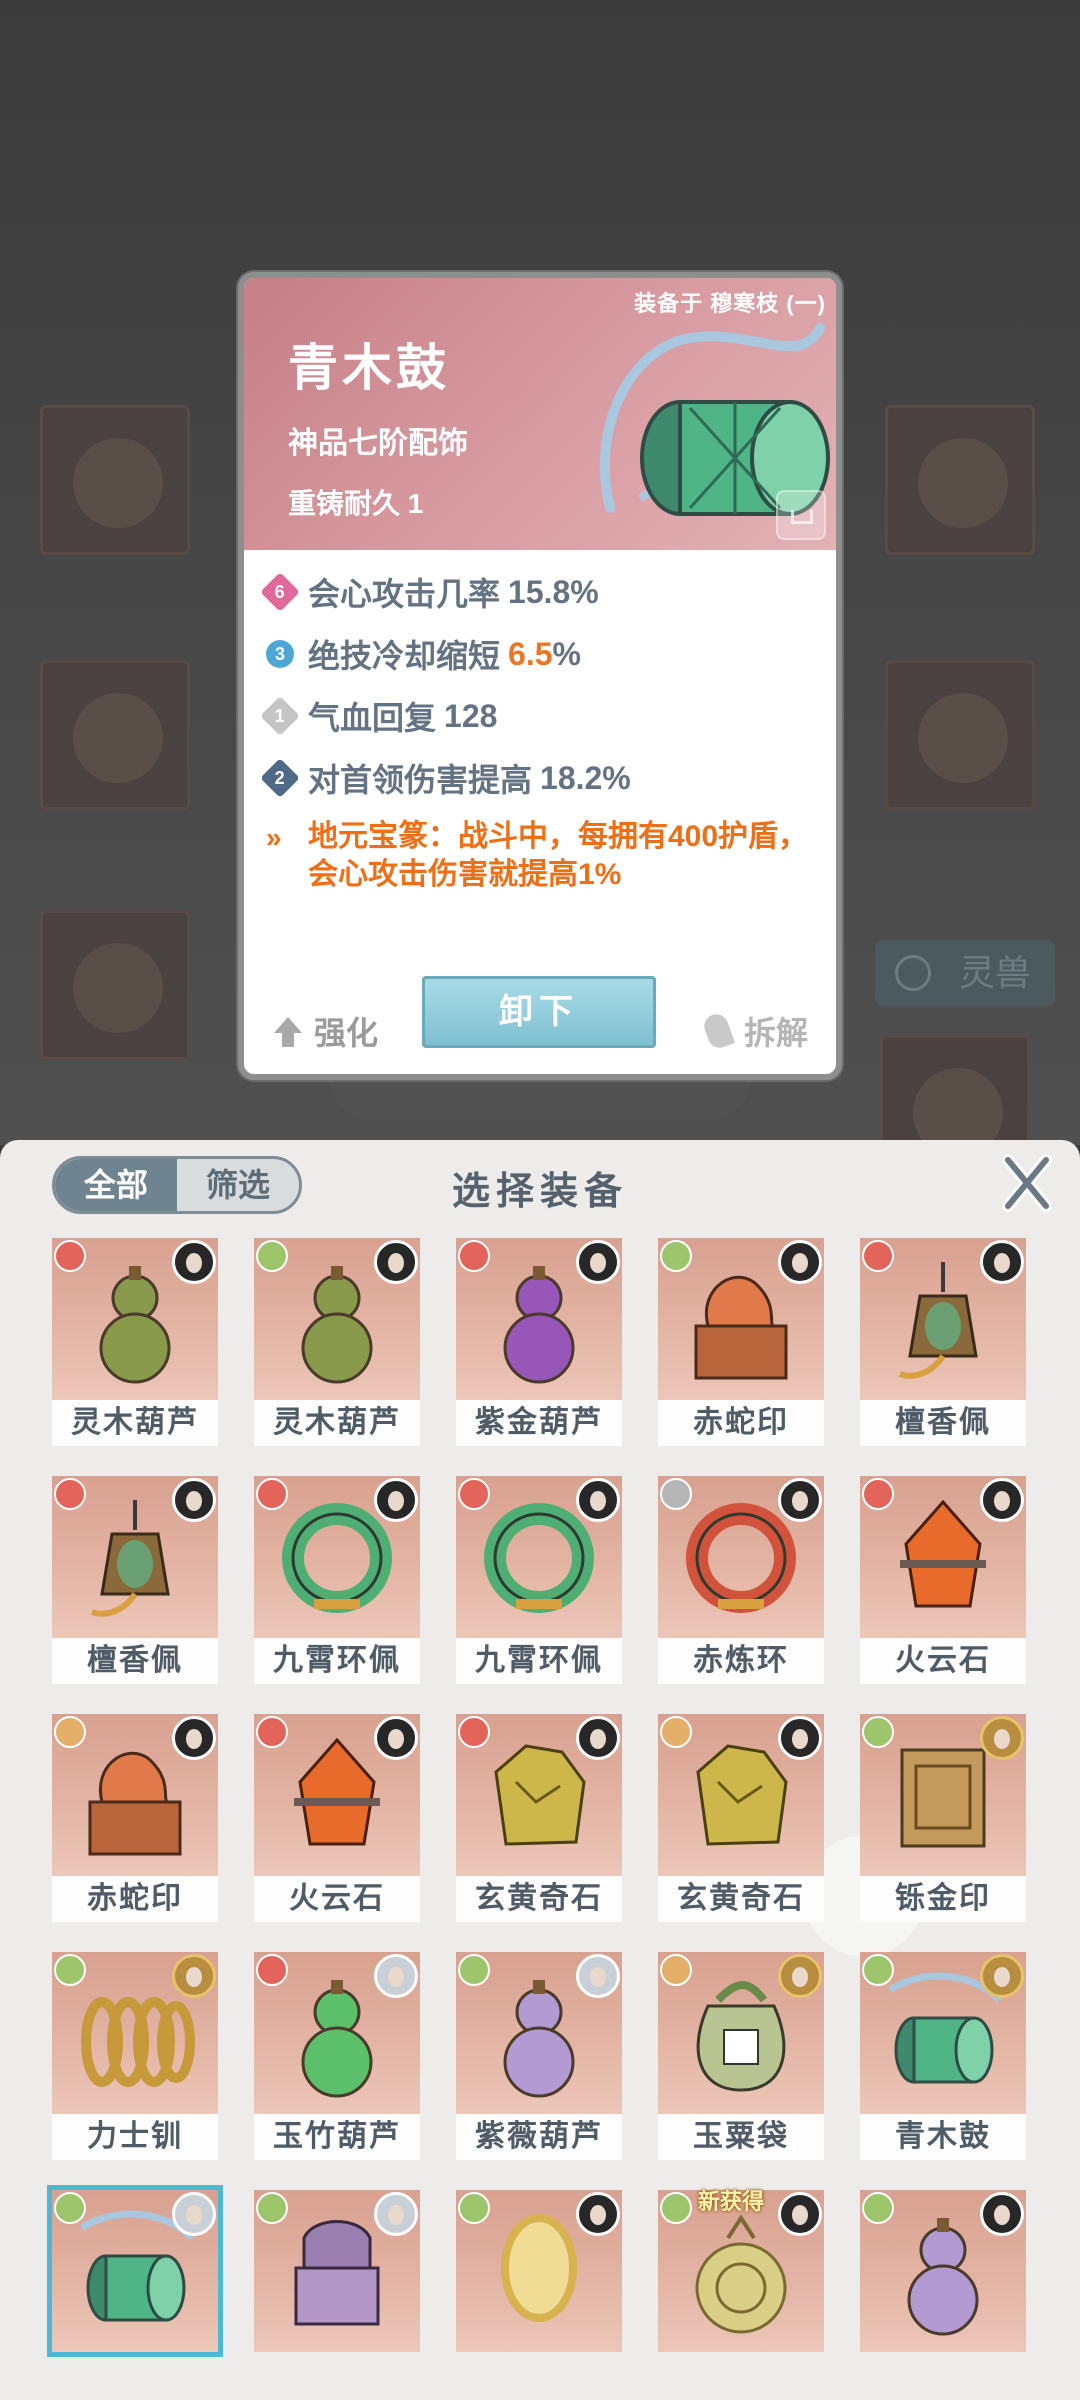  What do you see at coordinates (337, 2057) in the screenshot?
I see `equipment-slot: 玉竹葫芦` at bounding box center [337, 2057].